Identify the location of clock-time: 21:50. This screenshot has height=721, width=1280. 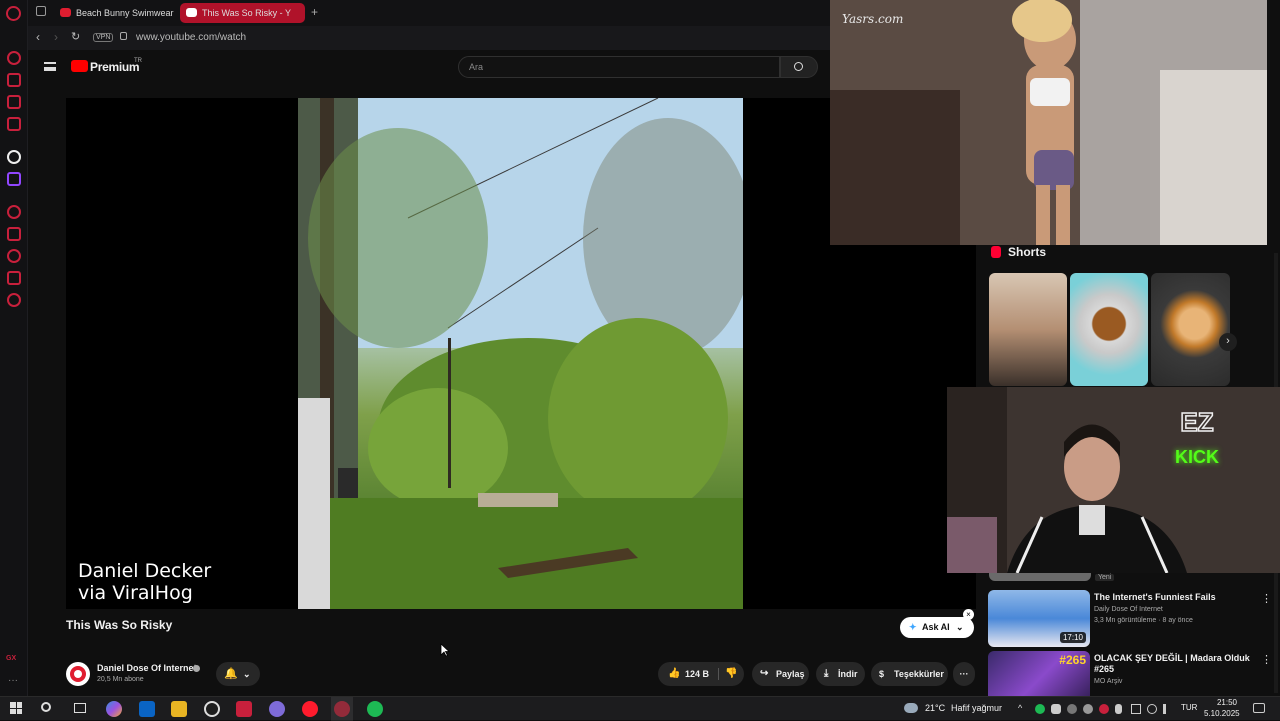
(1227, 702).